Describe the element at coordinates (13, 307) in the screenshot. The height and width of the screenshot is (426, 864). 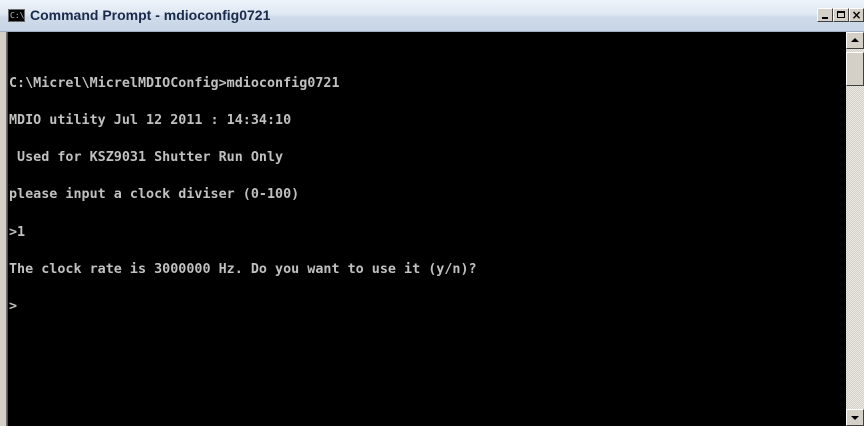
I see `console-prompt-line: >` at that location.